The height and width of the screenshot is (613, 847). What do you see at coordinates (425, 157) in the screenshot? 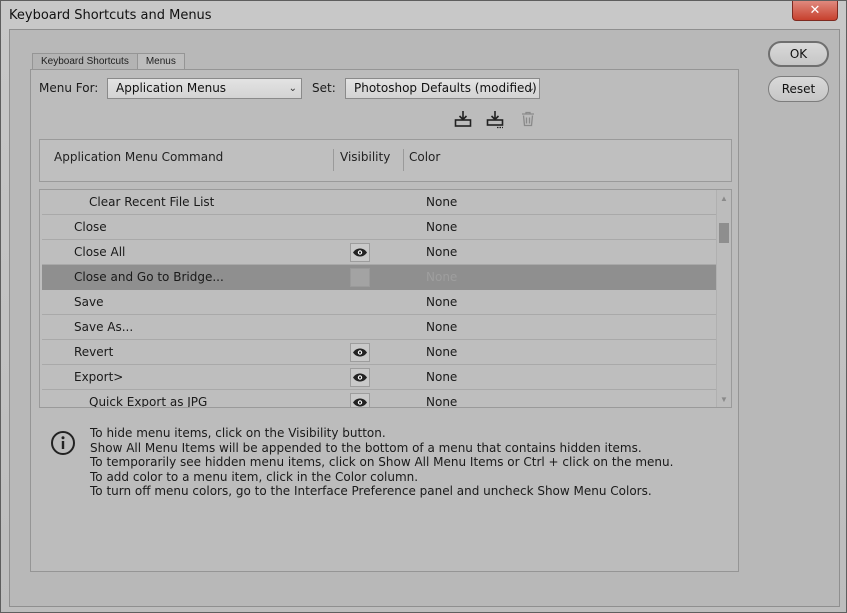
I see `header-color: Color` at bounding box center [425, 157].